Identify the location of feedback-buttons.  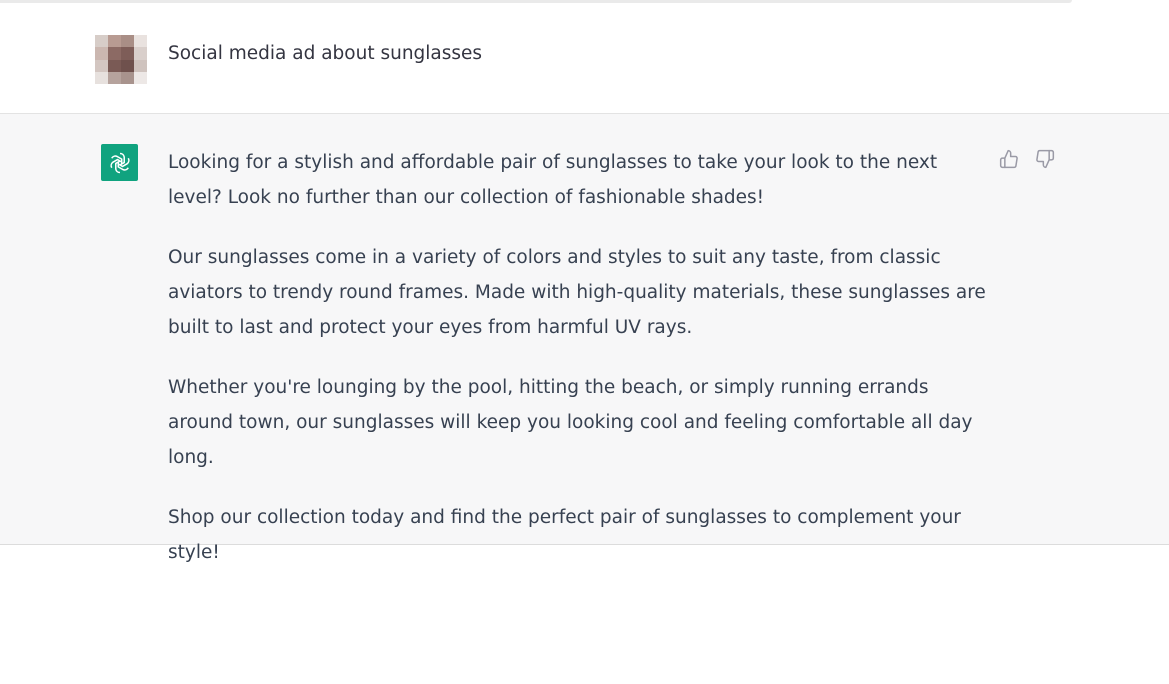
(1027, 159).